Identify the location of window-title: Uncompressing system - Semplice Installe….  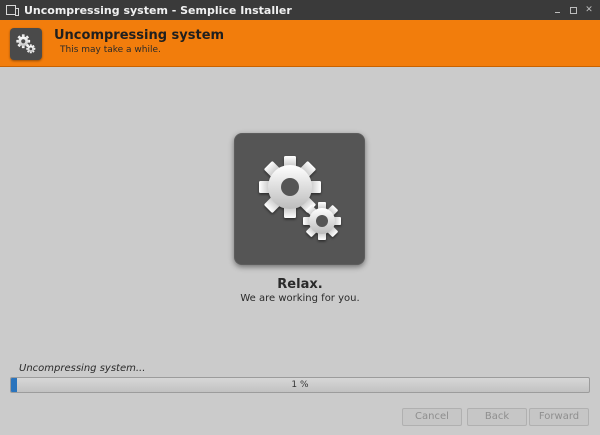
(158, 10).